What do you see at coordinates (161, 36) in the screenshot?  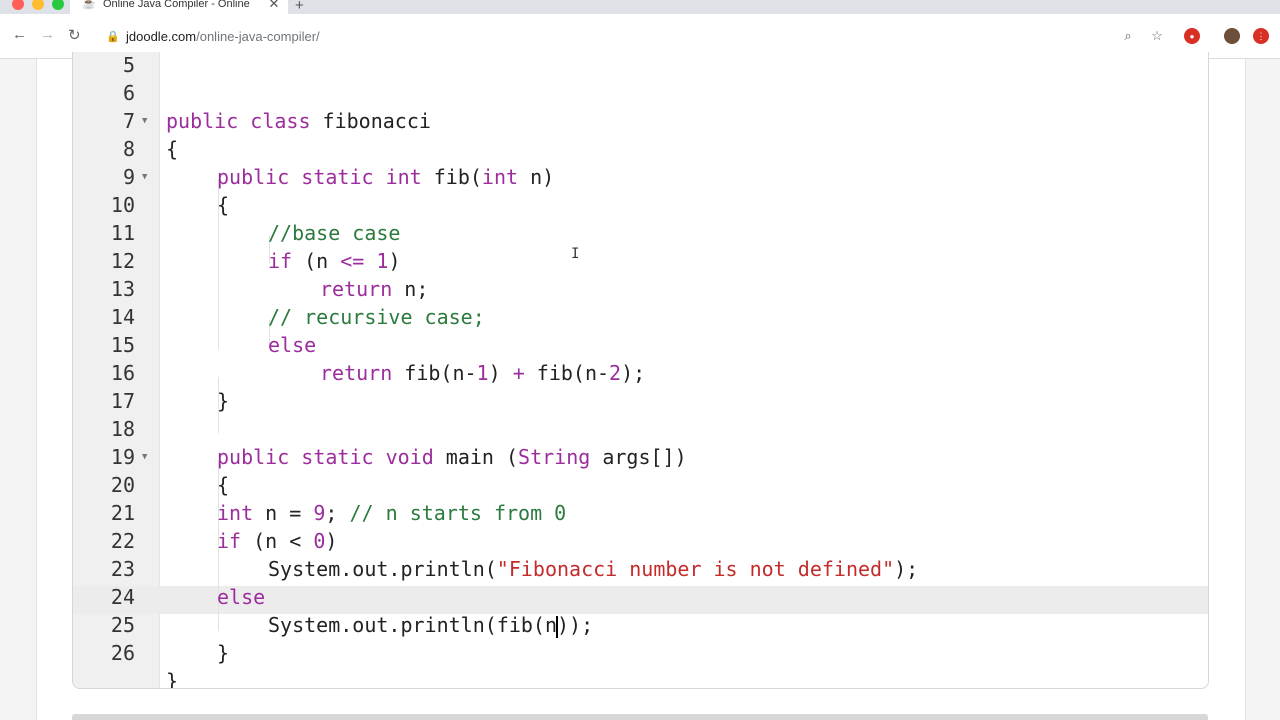 I see `url-host: jdoodle.com` at bounding box center [161, 36].